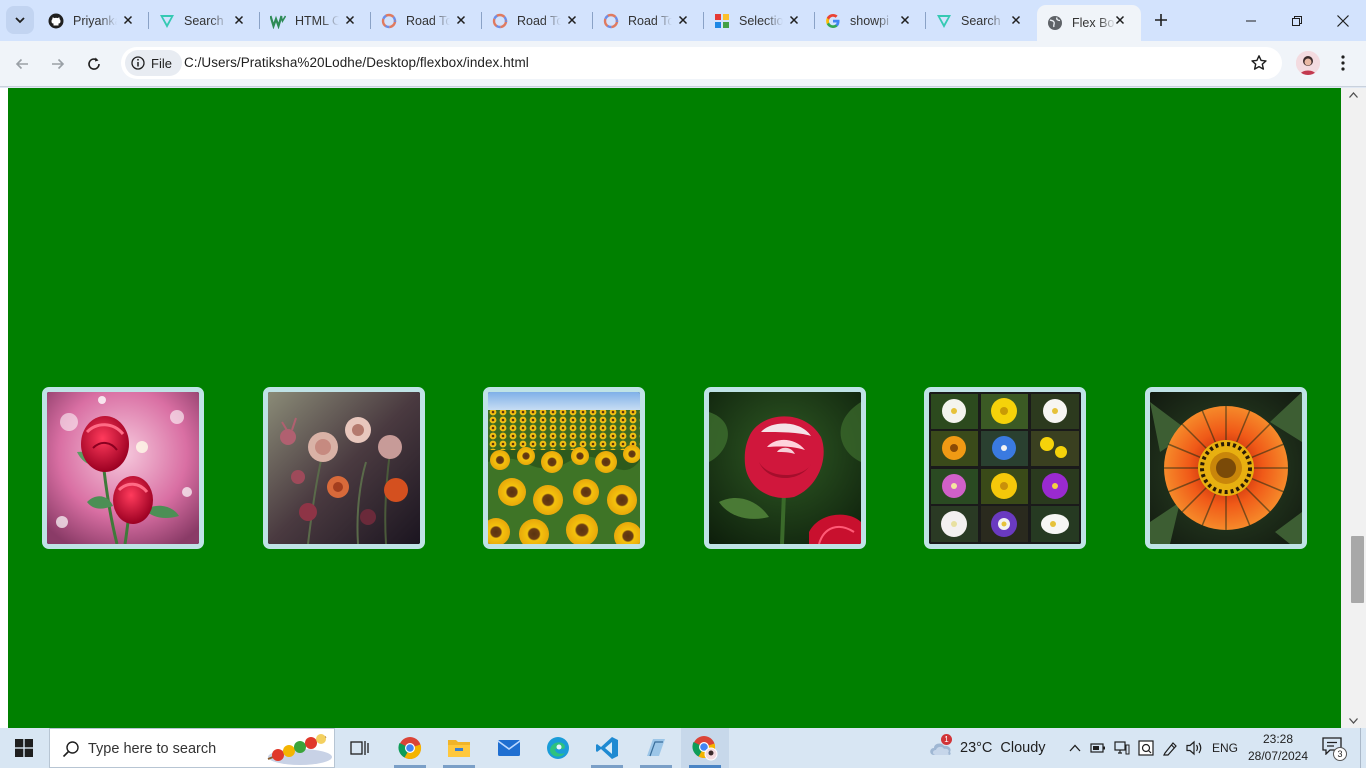 Image resolution: width=1366 pixels, height=768 pixels. What do you see at coordinates (299, 749) in the screenshot?
I see `search-highlight-illustration` at bounding box center [299, 749].